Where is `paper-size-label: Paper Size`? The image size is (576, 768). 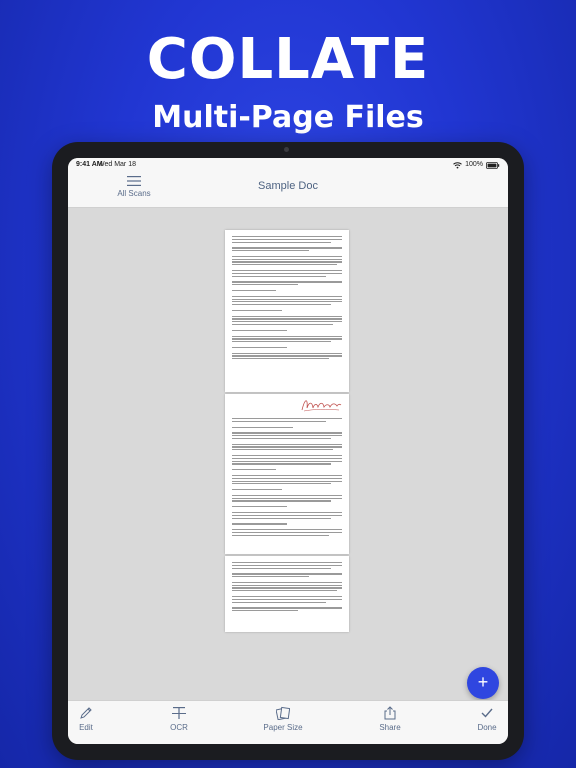 paper-size-label: Paper Size is located at coordinates (283, 727).